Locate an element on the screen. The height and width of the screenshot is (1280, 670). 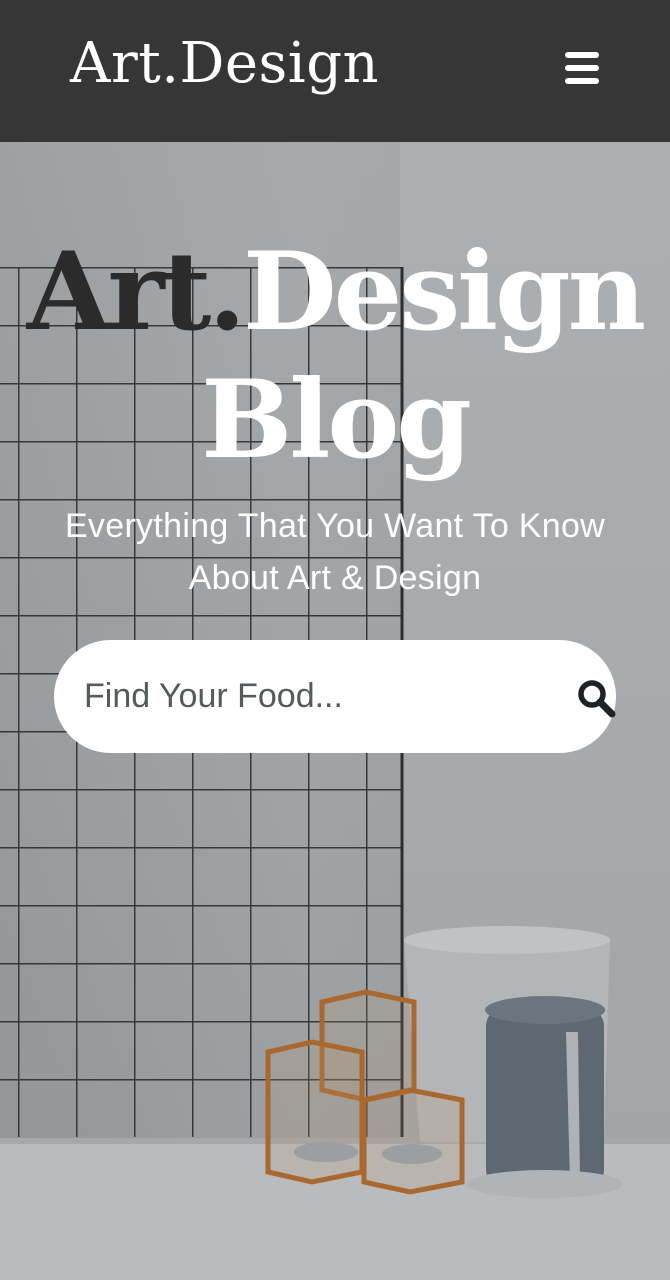
search-input is located at coordinates (314, 696).